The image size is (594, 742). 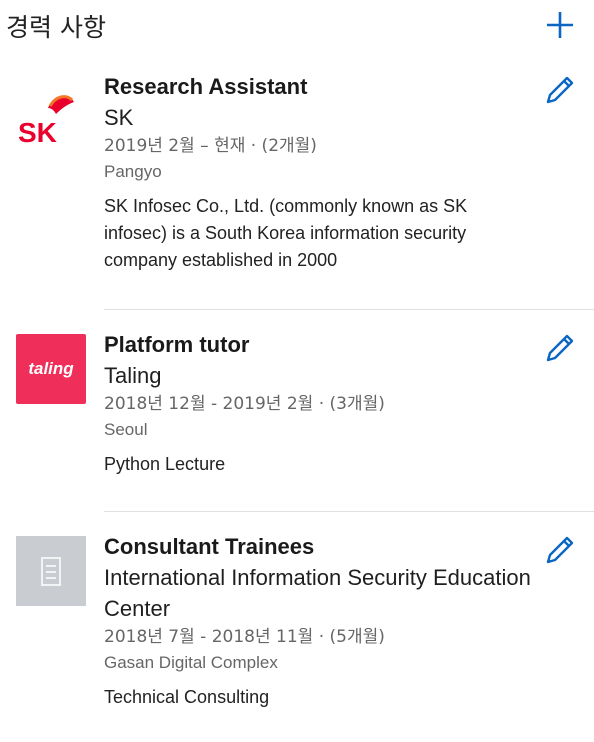 What do you see at coordinates (133, 375) in the screenshot?
I see `company-name: Taling` at bounding box center [133, 375].